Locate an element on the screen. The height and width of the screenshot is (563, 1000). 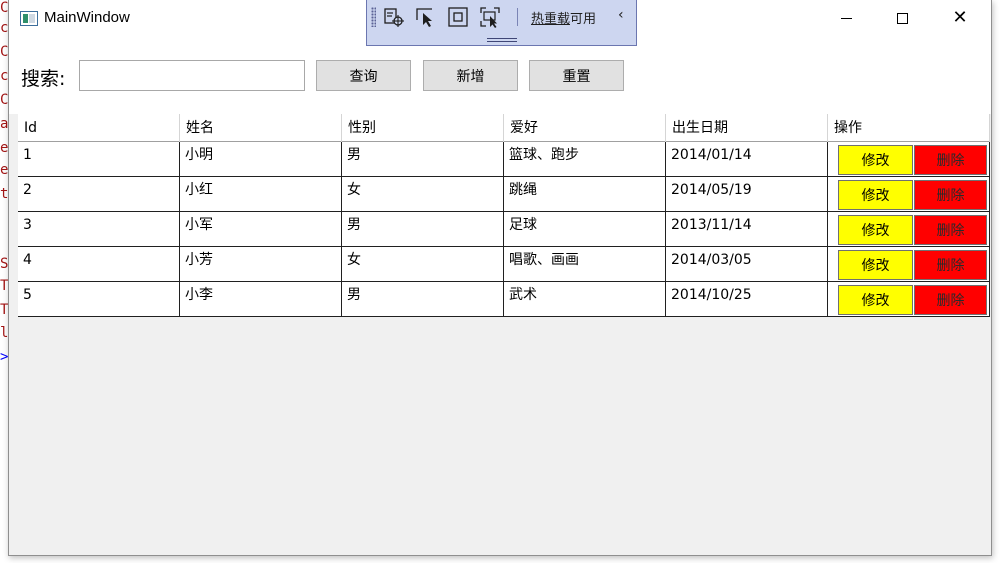
hot-reload-status: 热重载可用 is located at coordinates (563, 17).